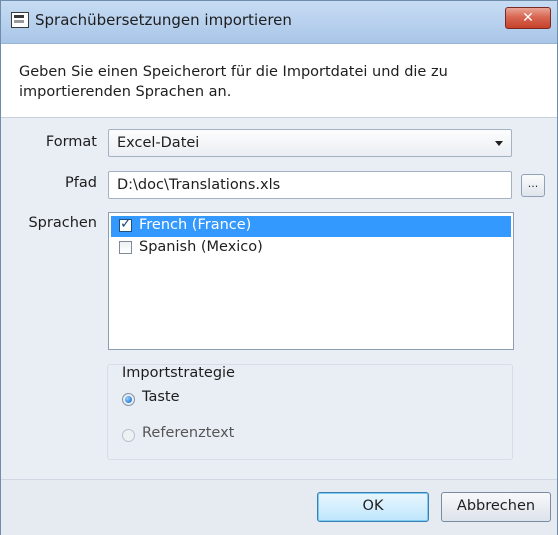 The width and height of the screenshot is (558, 535). Describe the element at coordinates (310, 185) in the screenshot. I see `path-input: D:\doc\Translations.xls` at that location.